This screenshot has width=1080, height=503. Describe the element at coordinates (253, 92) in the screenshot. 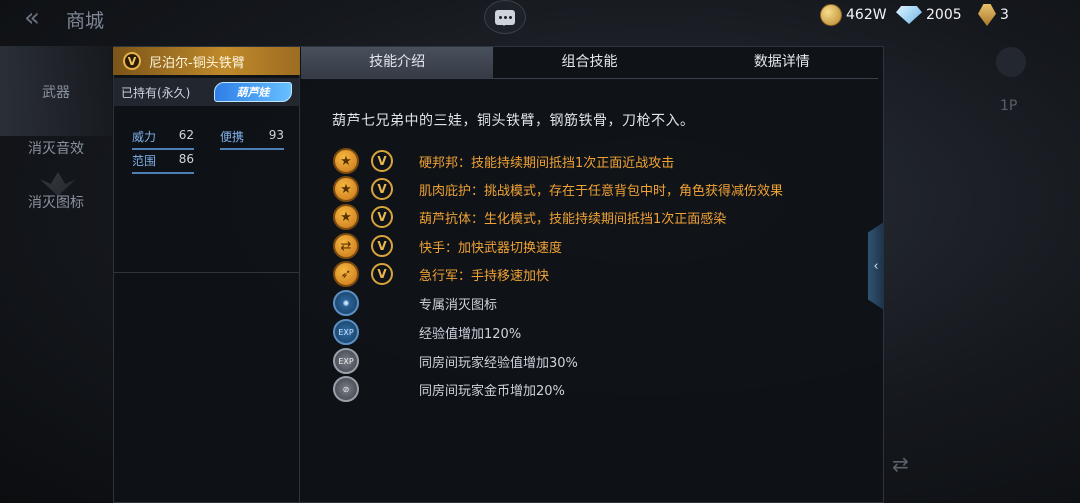

I see `series-badge: 葫芦娃` at that location.